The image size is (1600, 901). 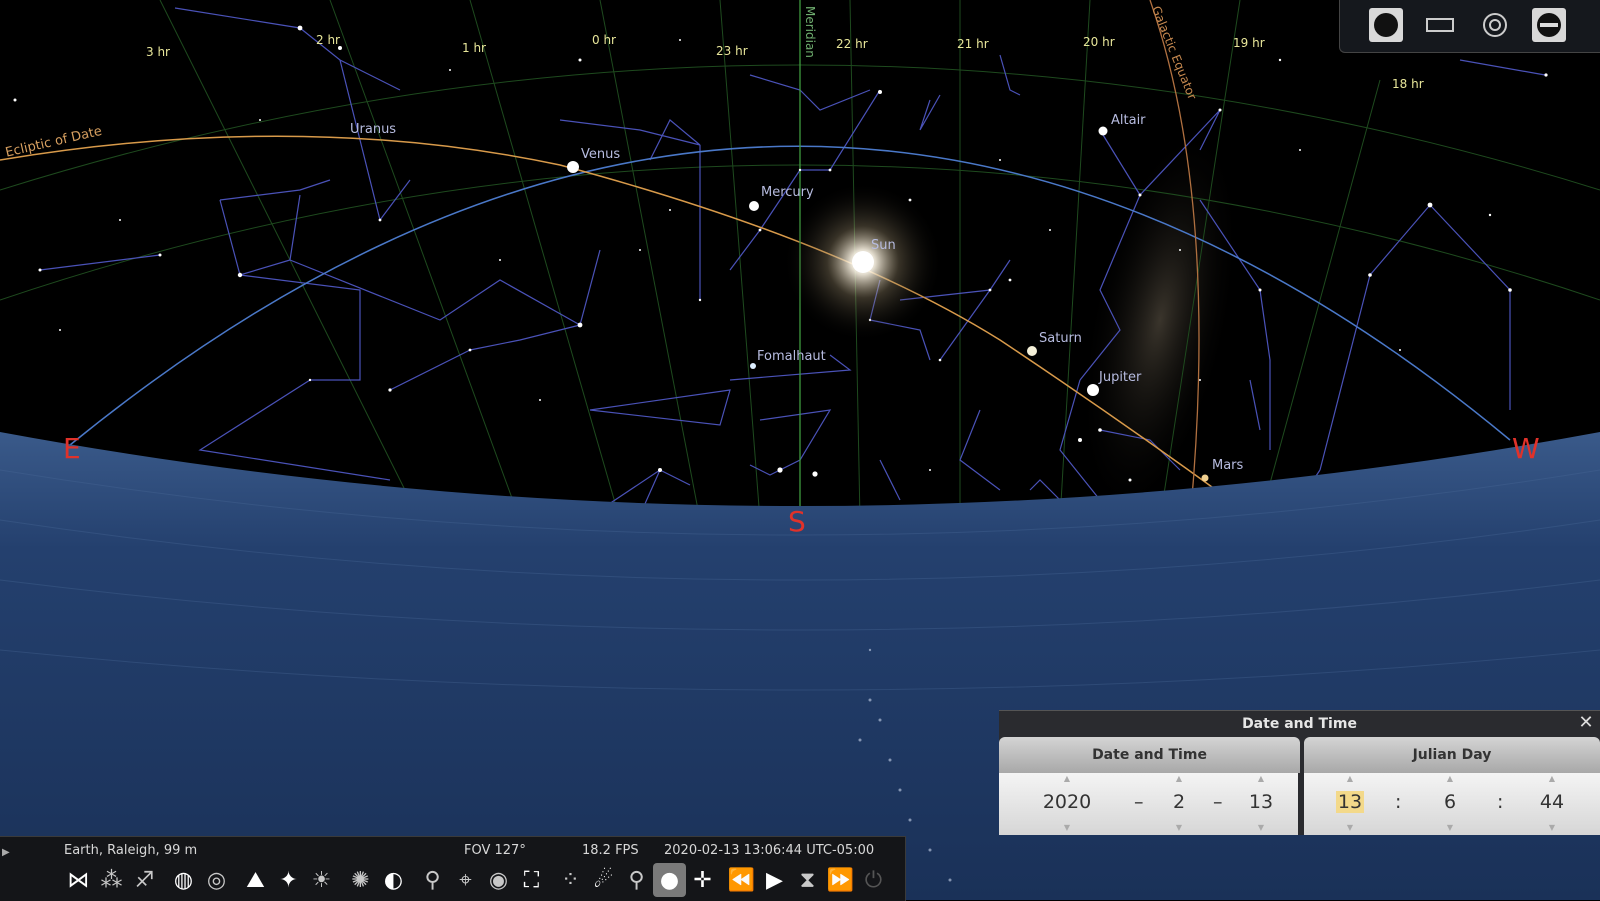 What do you see at coordinates (753, 366) in the screenshot?
I see `fomalhaut-marker` at bounding box center [753, 366].